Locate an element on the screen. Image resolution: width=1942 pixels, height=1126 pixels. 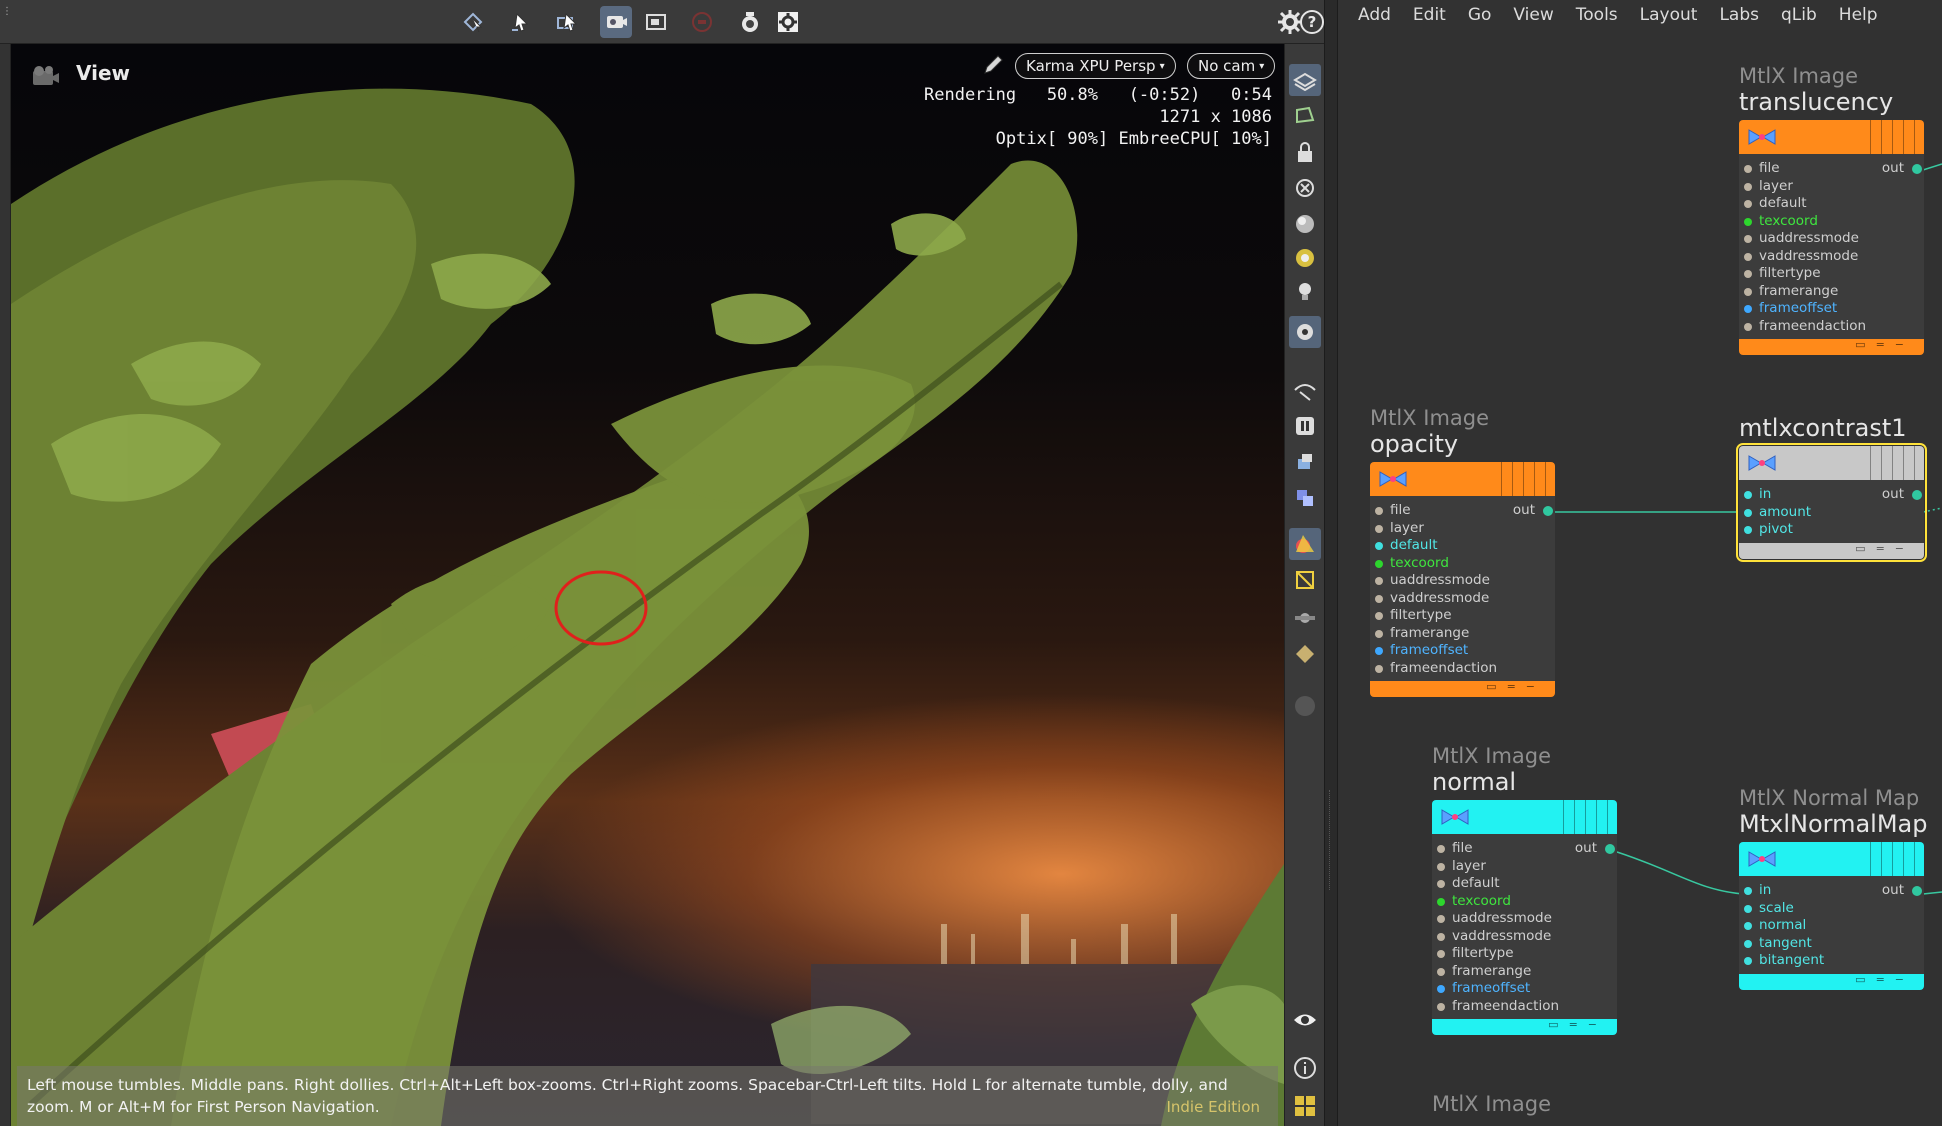
stop-render-icon is located at coordinates (702, 22).